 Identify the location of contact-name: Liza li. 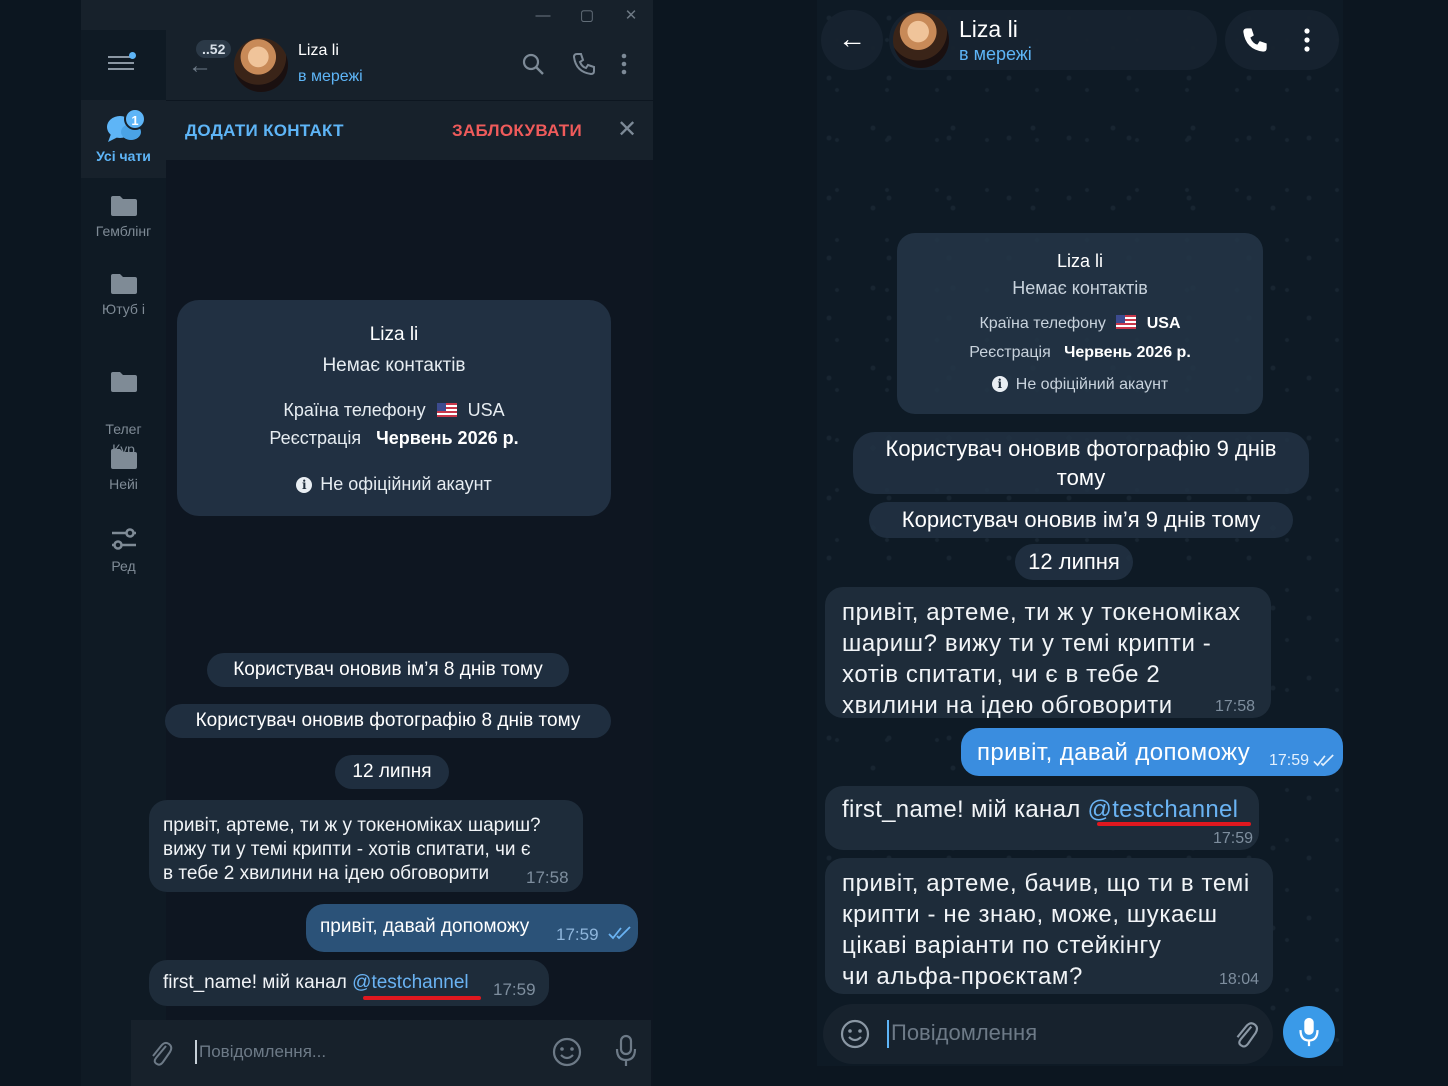
(318, 51).